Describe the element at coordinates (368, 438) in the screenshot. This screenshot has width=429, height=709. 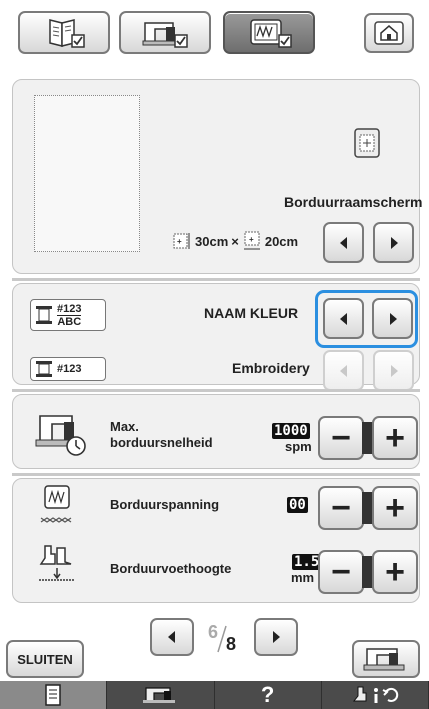
I see `max-speed-stepper: − +` at that location.